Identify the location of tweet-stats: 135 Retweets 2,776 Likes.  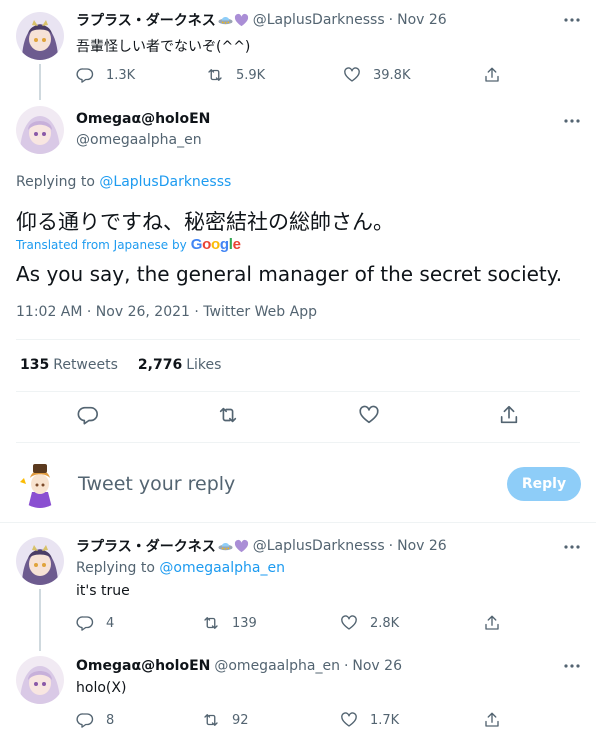
(120, 365).